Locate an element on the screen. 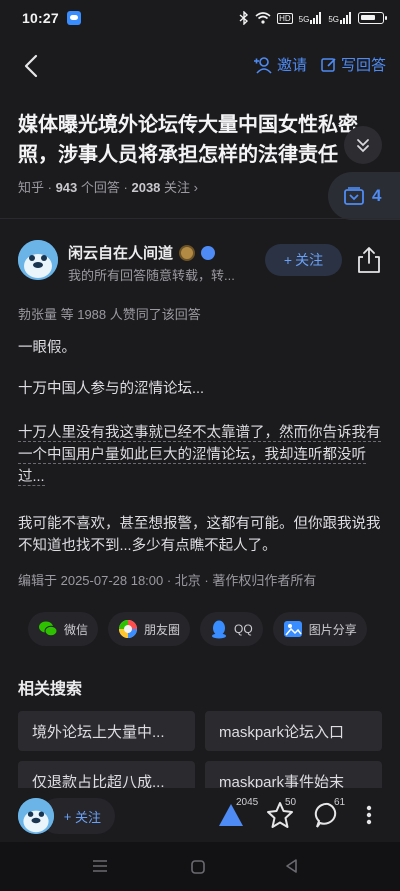  collection-count: 4 is located at coordinates (377, 195).